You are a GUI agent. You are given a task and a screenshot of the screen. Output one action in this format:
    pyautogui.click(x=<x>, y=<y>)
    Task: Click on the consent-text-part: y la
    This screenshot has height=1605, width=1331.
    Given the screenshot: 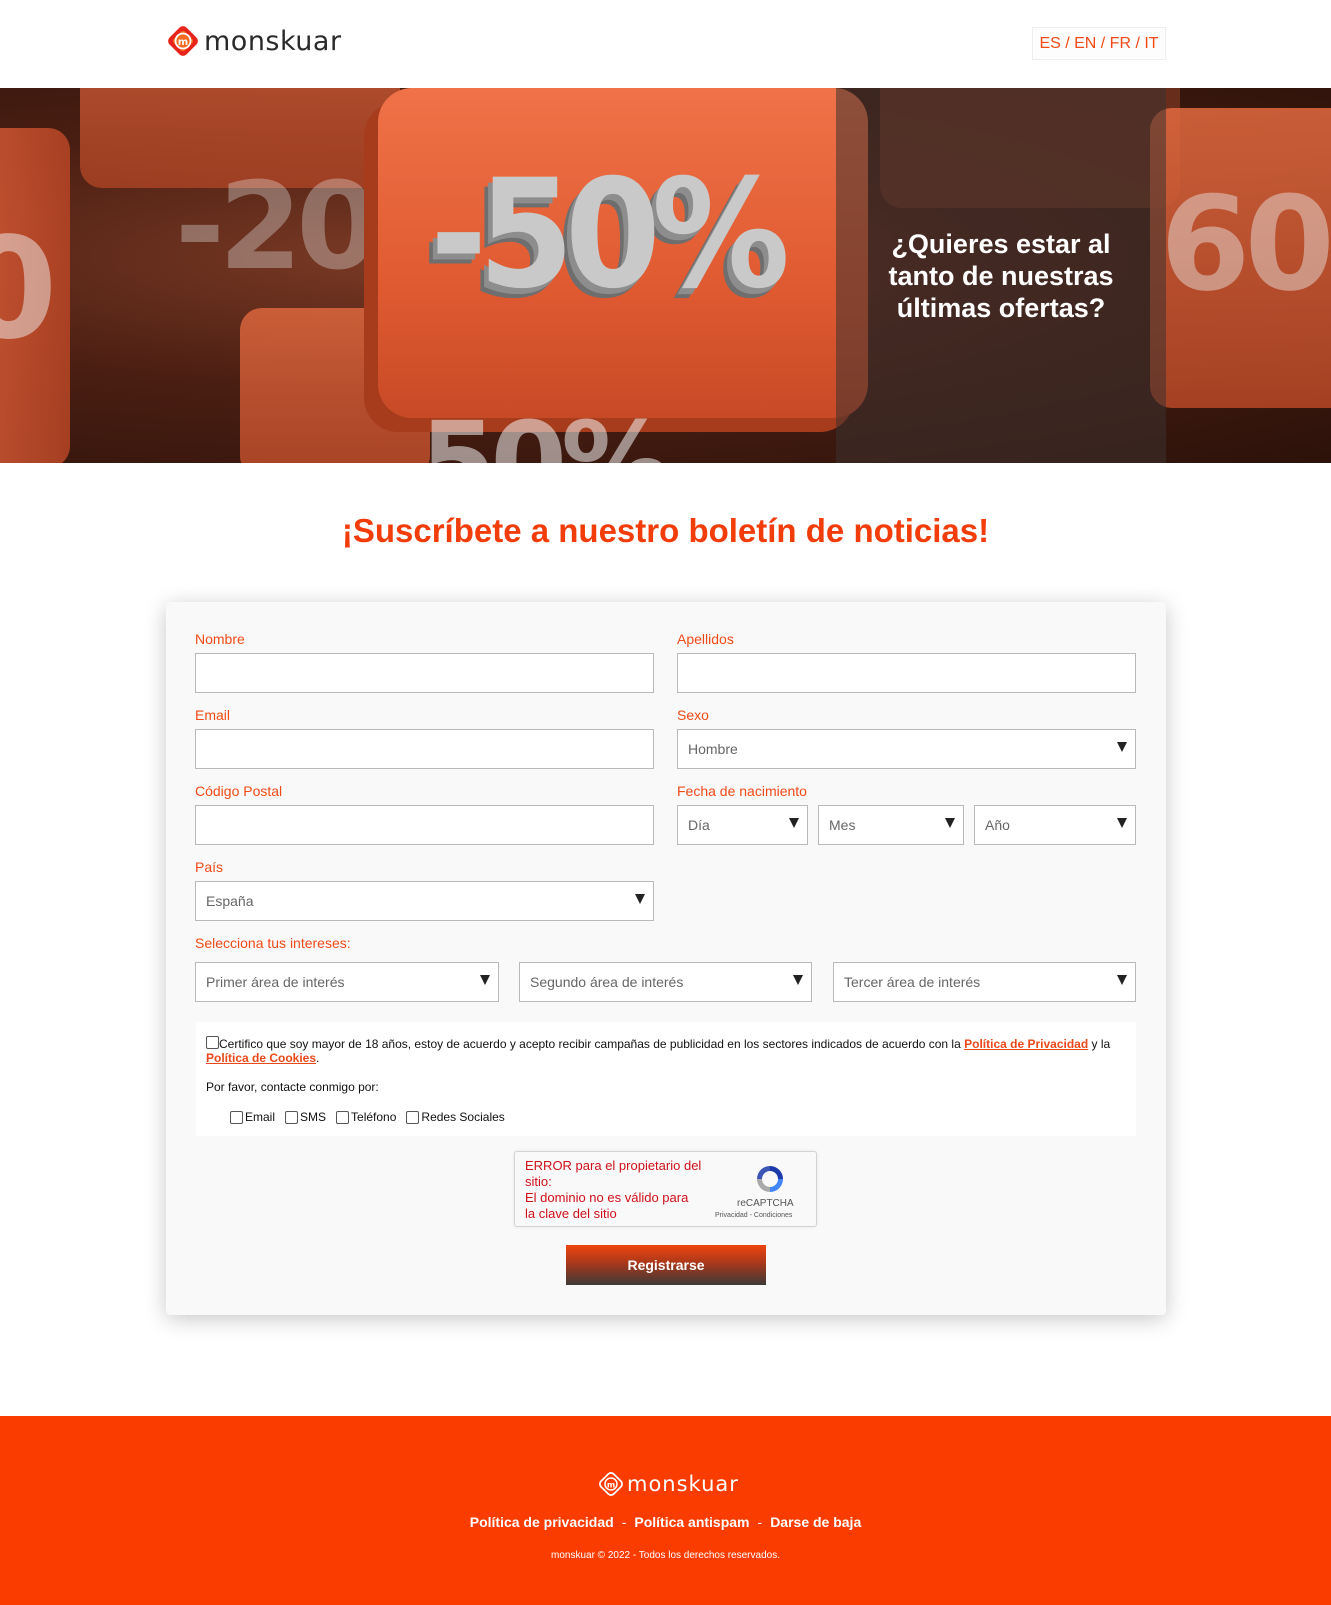 What is the action you would take?
    pyautogui.click(x=1099, y=1044)
    